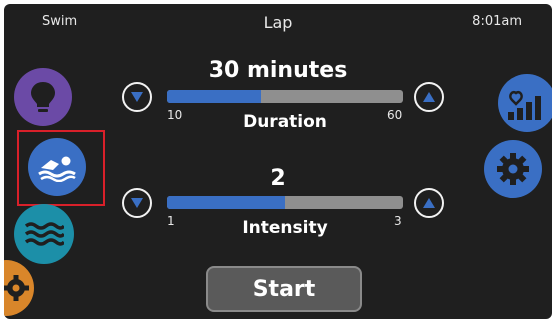 This screenshot has width=556, height=323. I want to click on start-button: Start, so click(284, 289).